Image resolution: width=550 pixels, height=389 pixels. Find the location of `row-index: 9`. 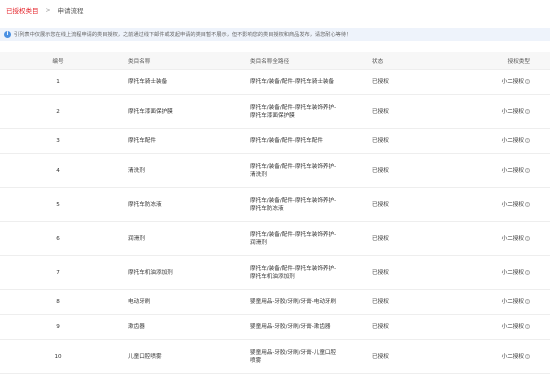

row-index: 9 is located at coordinates (58, 327).